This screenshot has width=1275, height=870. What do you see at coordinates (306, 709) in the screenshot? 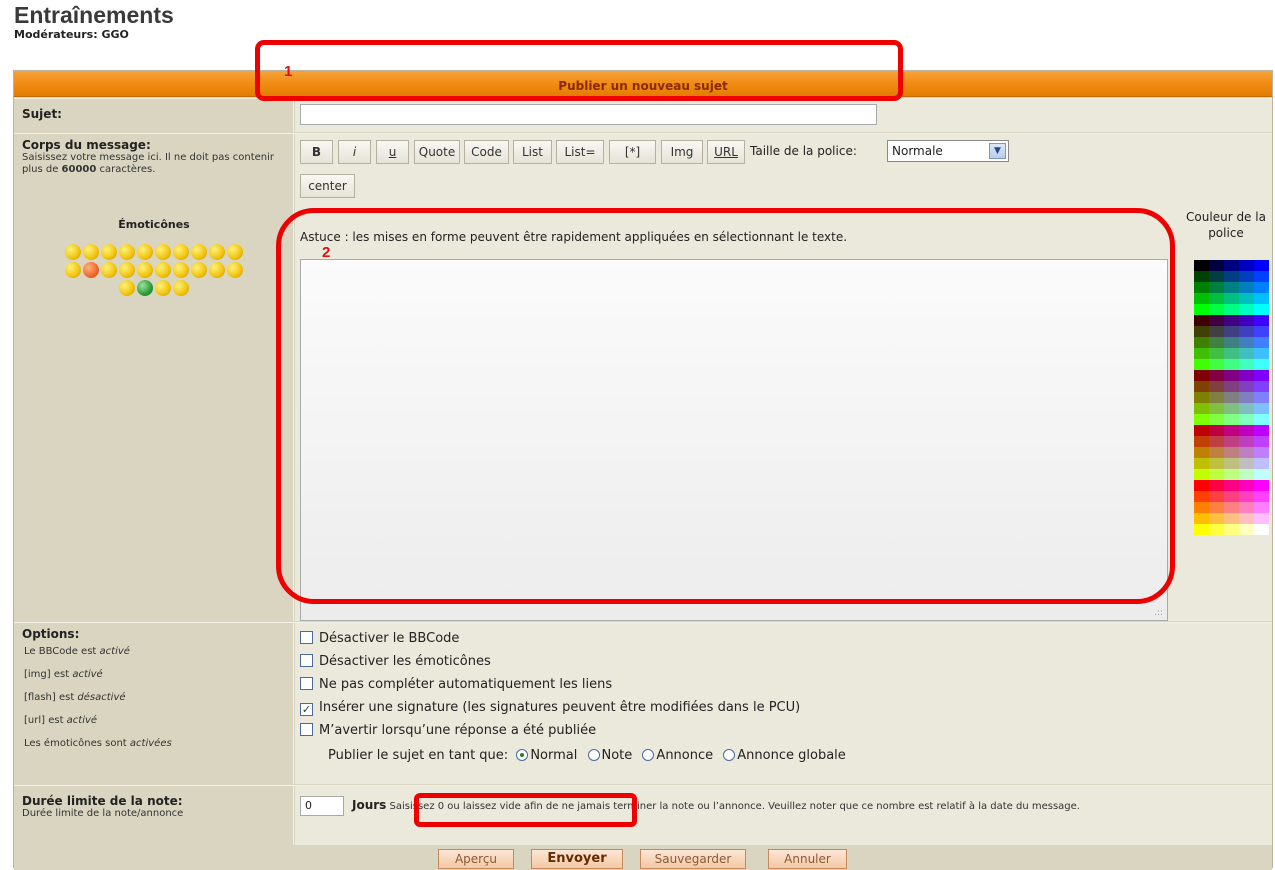
I see `attach-signature-checkbox: ✓` at bounding box center [306, 709].